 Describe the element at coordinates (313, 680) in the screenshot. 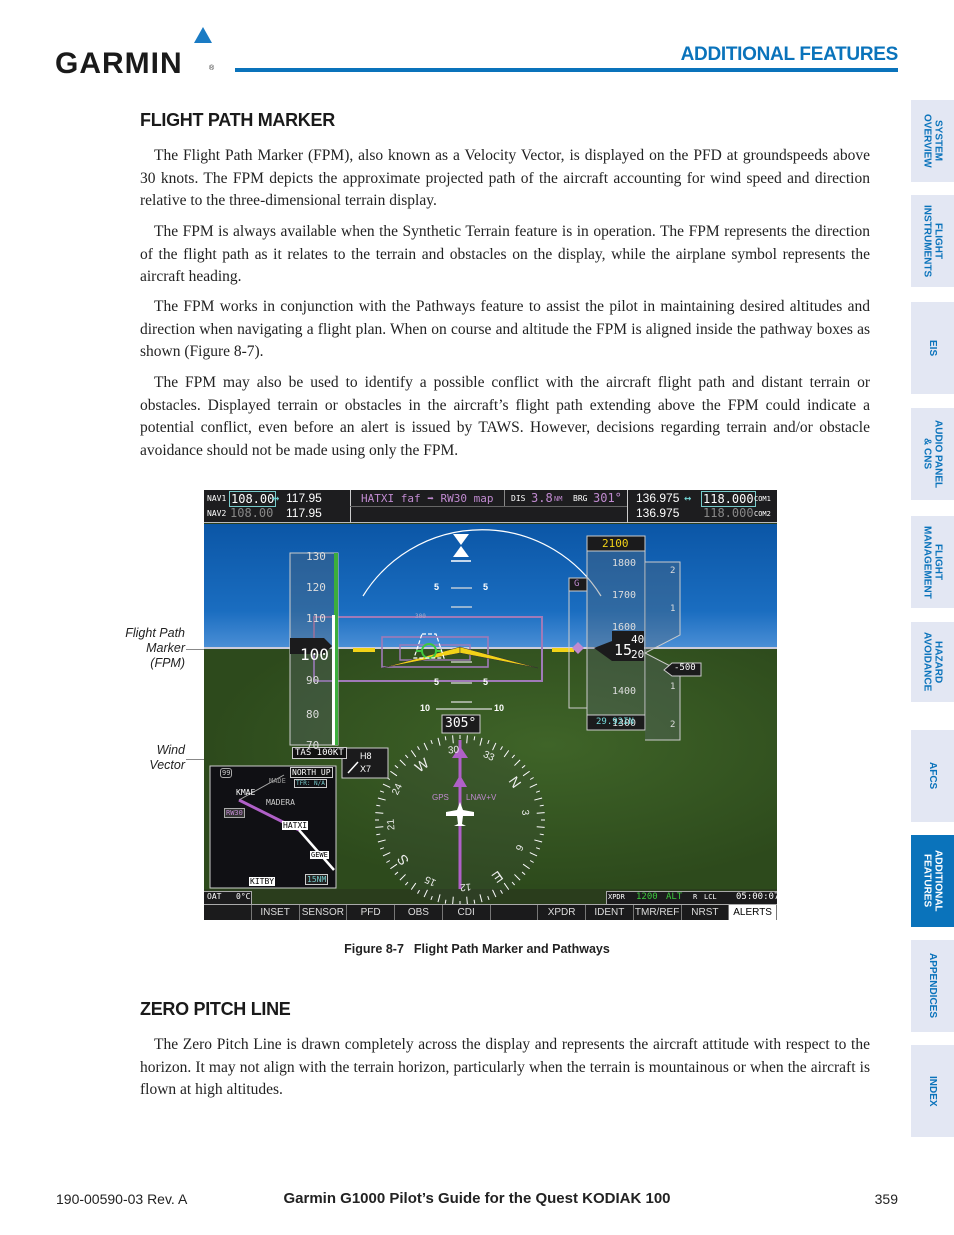

I see `airspeed-tick-label: 90` at that location.